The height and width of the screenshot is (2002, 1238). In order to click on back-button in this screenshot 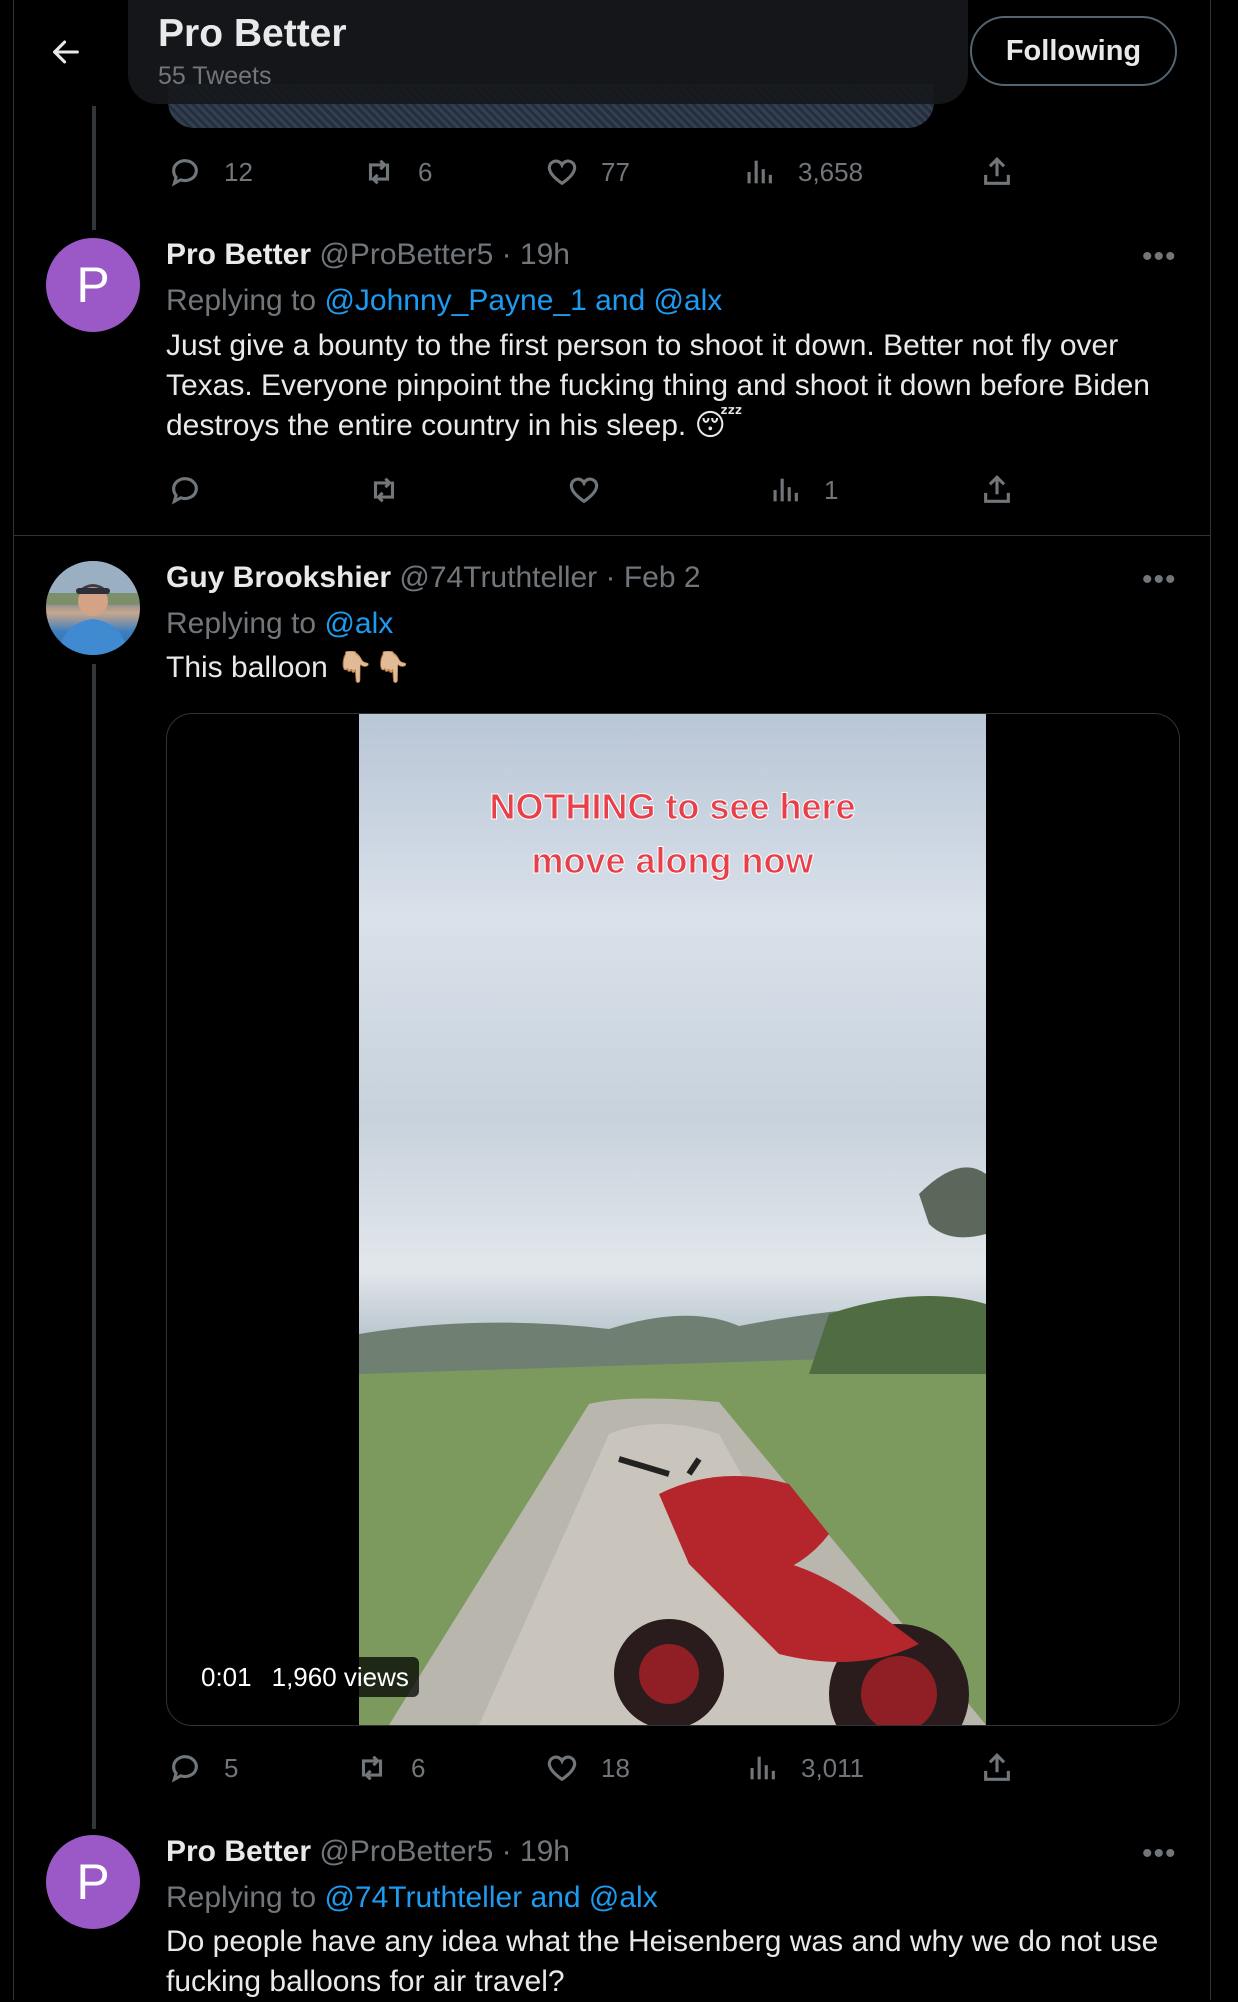, I will do `click(66, 52)`.